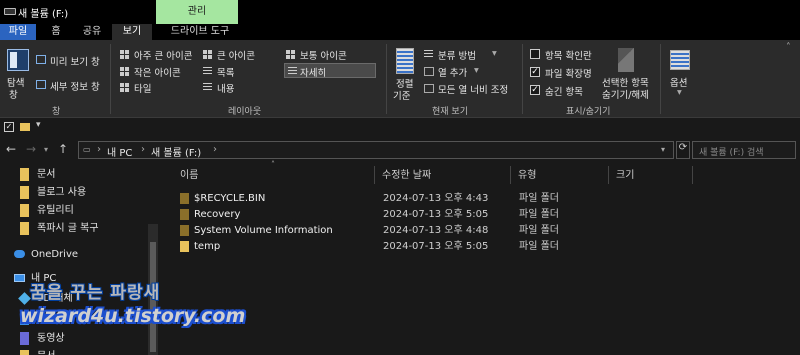  I want to click on drive-small-icon: ▭, so click(87, 149).